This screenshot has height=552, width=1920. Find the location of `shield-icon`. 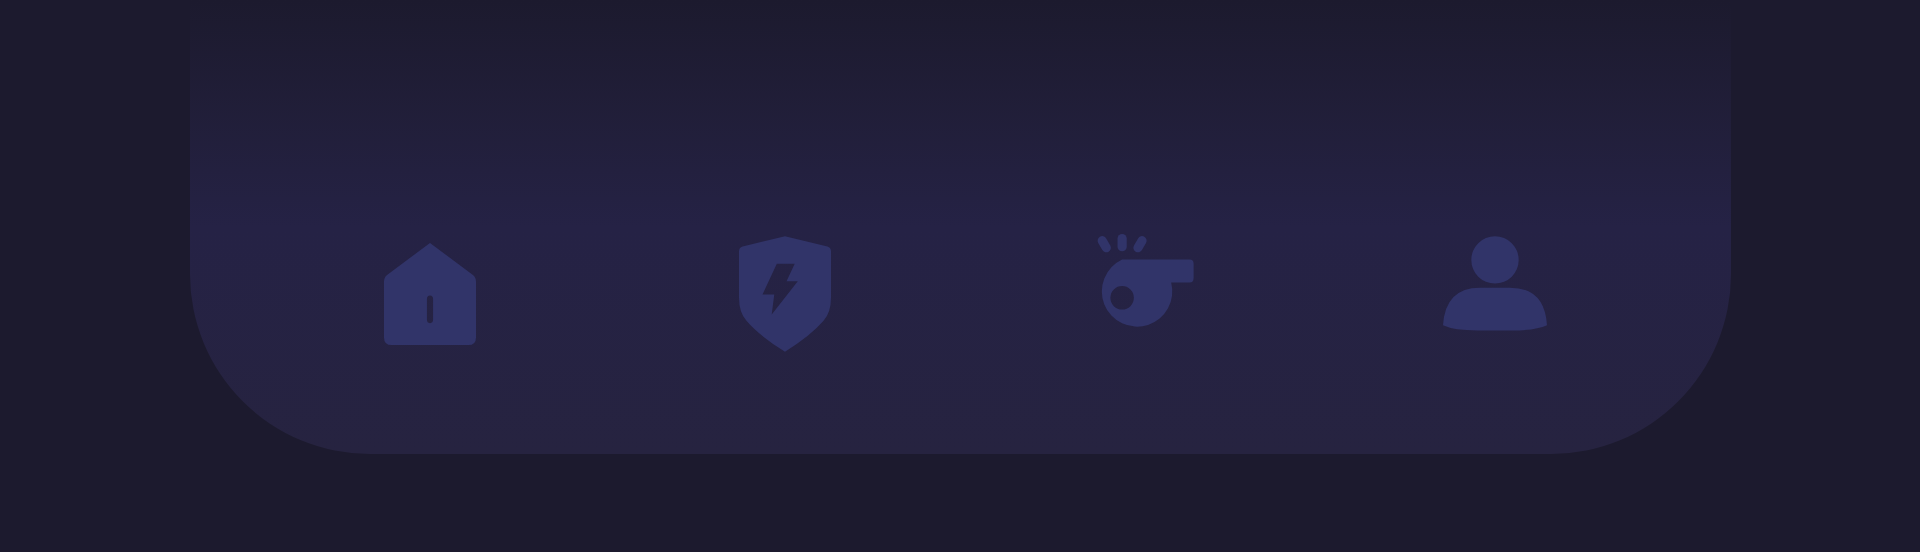

shield-icon is located at coordinates (784, 294).